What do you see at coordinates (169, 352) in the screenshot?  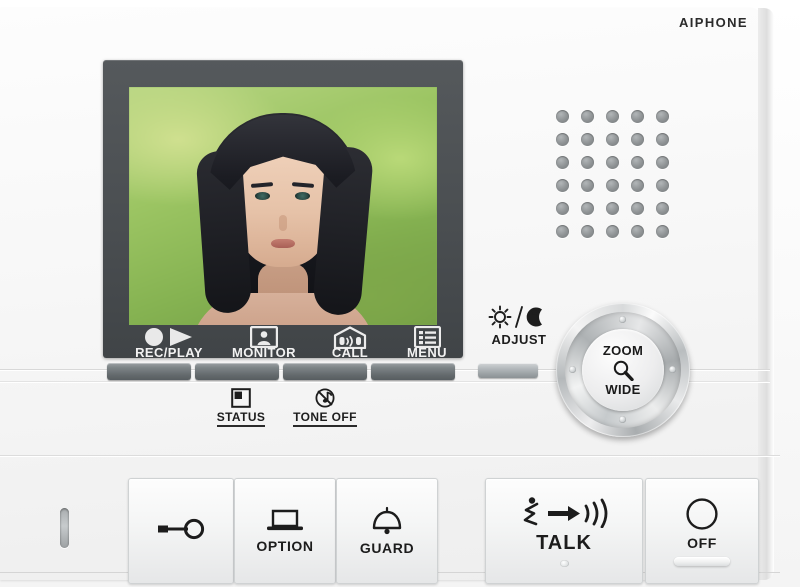 I see `bezel-label-rec-play: REC/PLAY` at bounding box center [169, 352].